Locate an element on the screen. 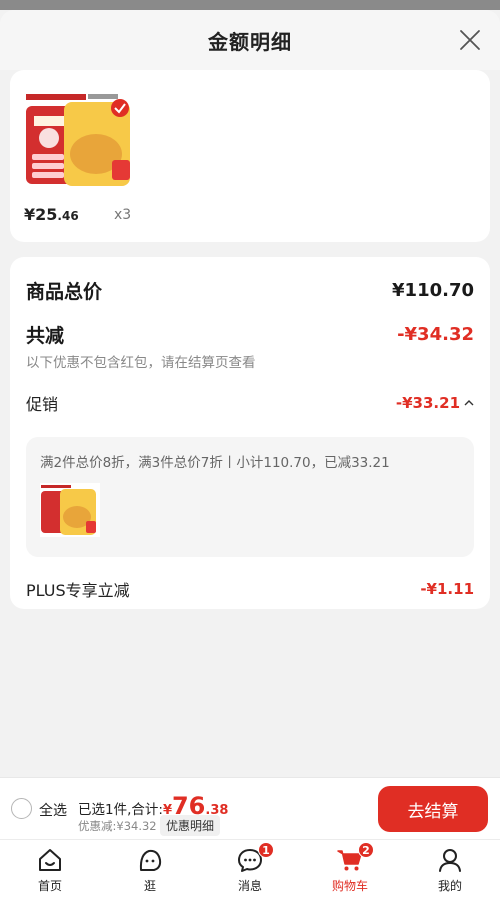 This screenshot has height=899, width=500. tab-messages-label: 消息 is located at coordinates (249, 886).